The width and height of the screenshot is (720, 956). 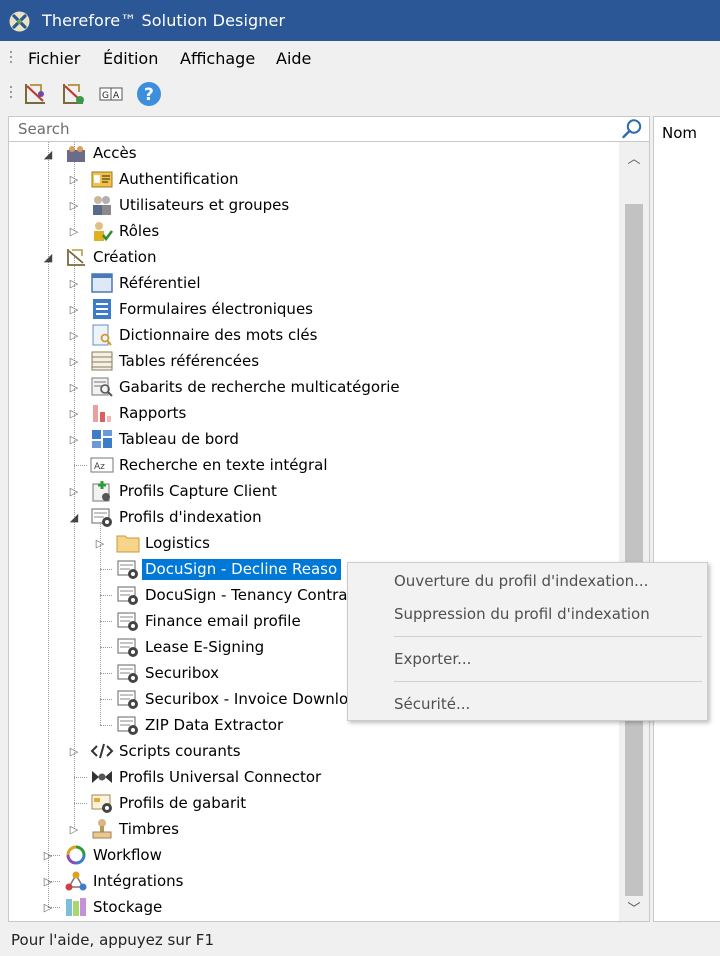 What do you see at coordinates (130, 58) in the screenshot?
I see `menu-edition: Édition` at bounding box center [130, 58].